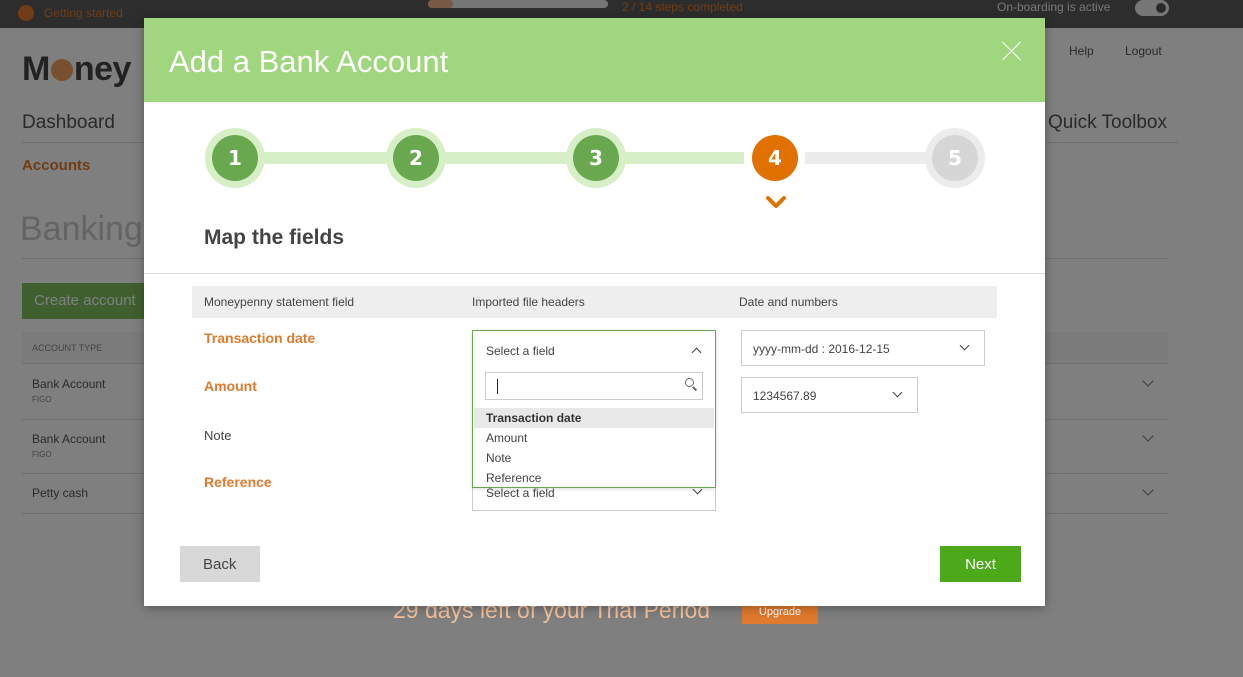 The image size is (1243, 677). I want to click on chevron-up-icon, so click(696, 352).